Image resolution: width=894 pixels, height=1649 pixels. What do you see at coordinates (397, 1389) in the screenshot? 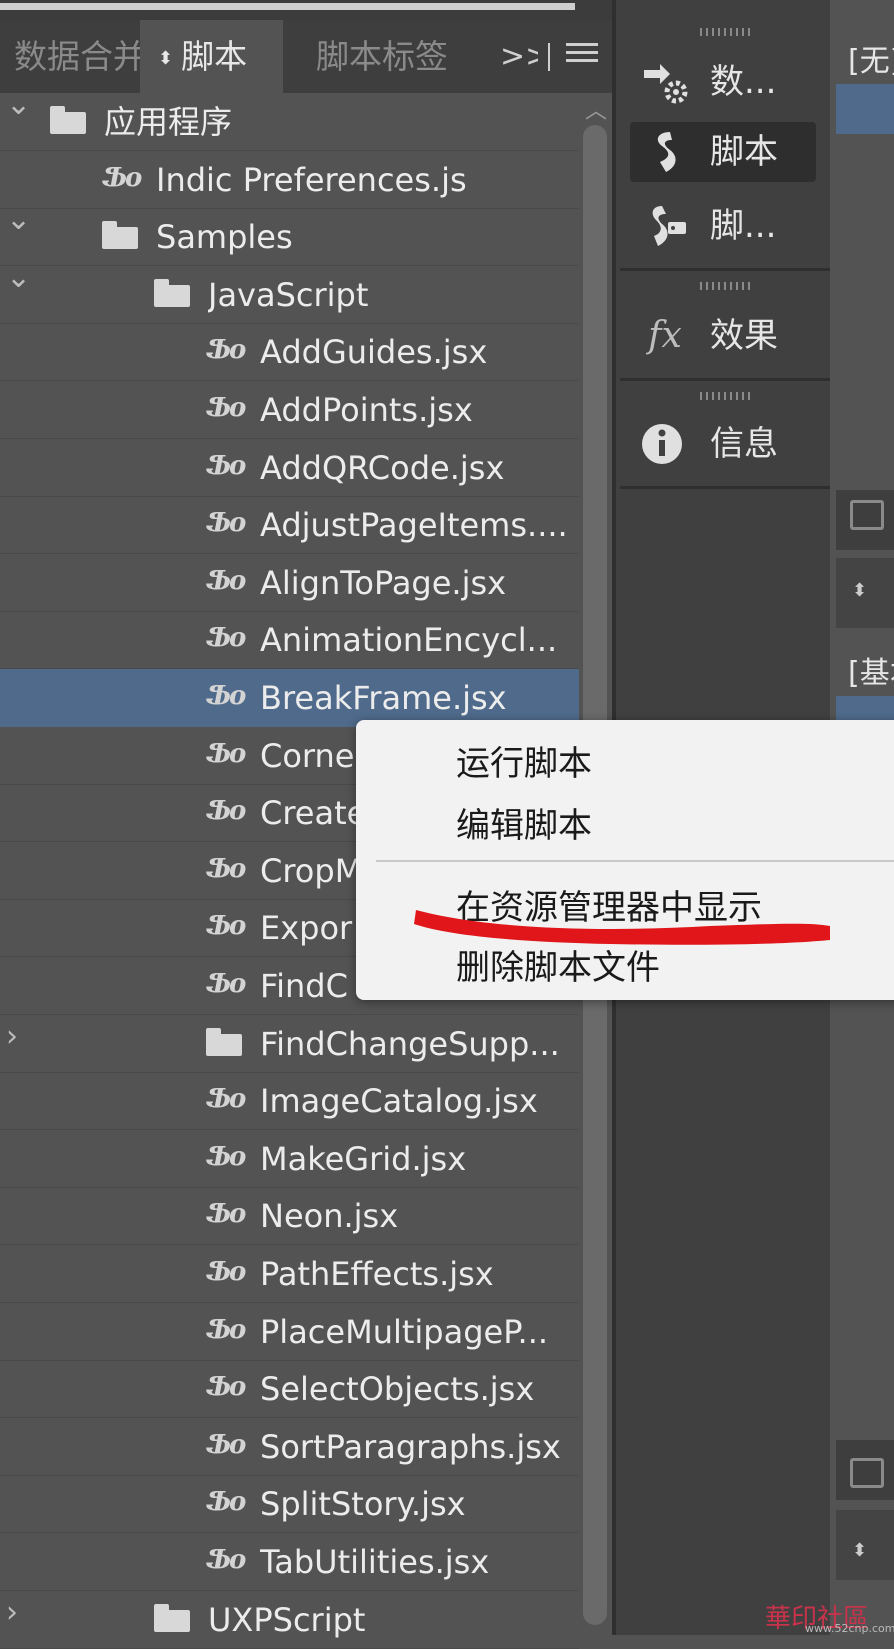
I see `tree-item-label: SelectObjects.jsx` at bounding box center [397, 1389].